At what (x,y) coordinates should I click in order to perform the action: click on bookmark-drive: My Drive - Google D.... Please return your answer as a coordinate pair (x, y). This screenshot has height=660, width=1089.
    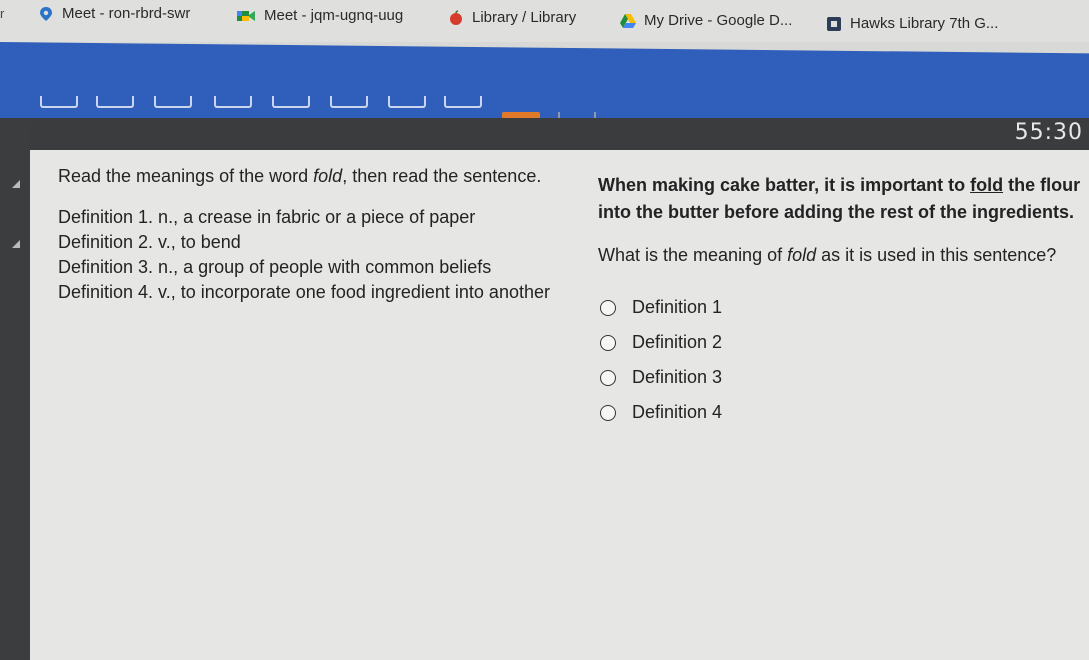
    Looking at the image, I should click on (706, 20).